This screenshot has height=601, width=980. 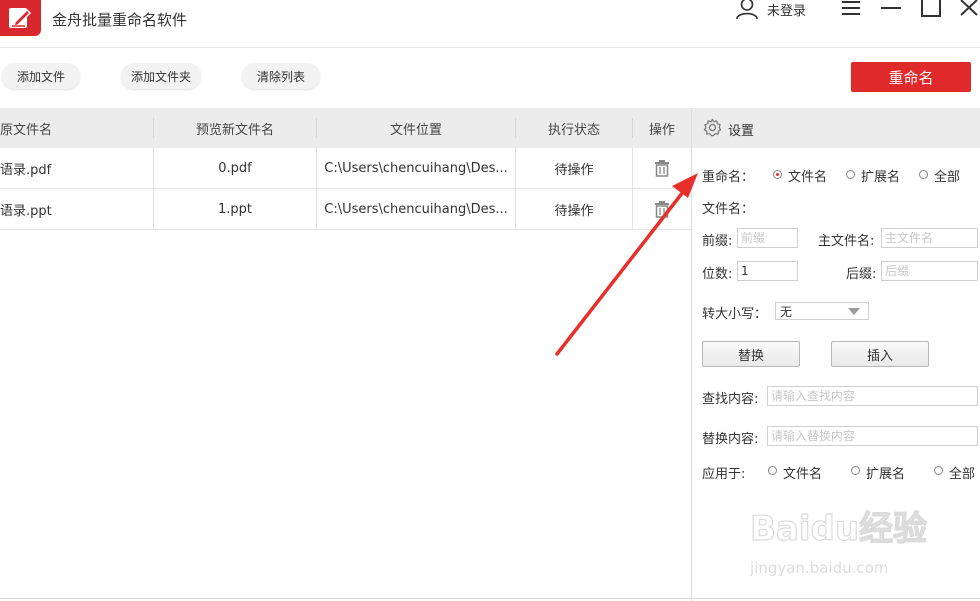 I want to click on rename-mode-radio-all, so click(x=923, y=174).